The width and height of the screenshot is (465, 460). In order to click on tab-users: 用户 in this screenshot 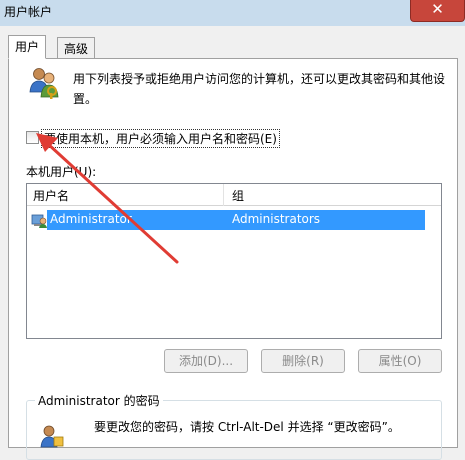, I will do `click(27, 47)`.